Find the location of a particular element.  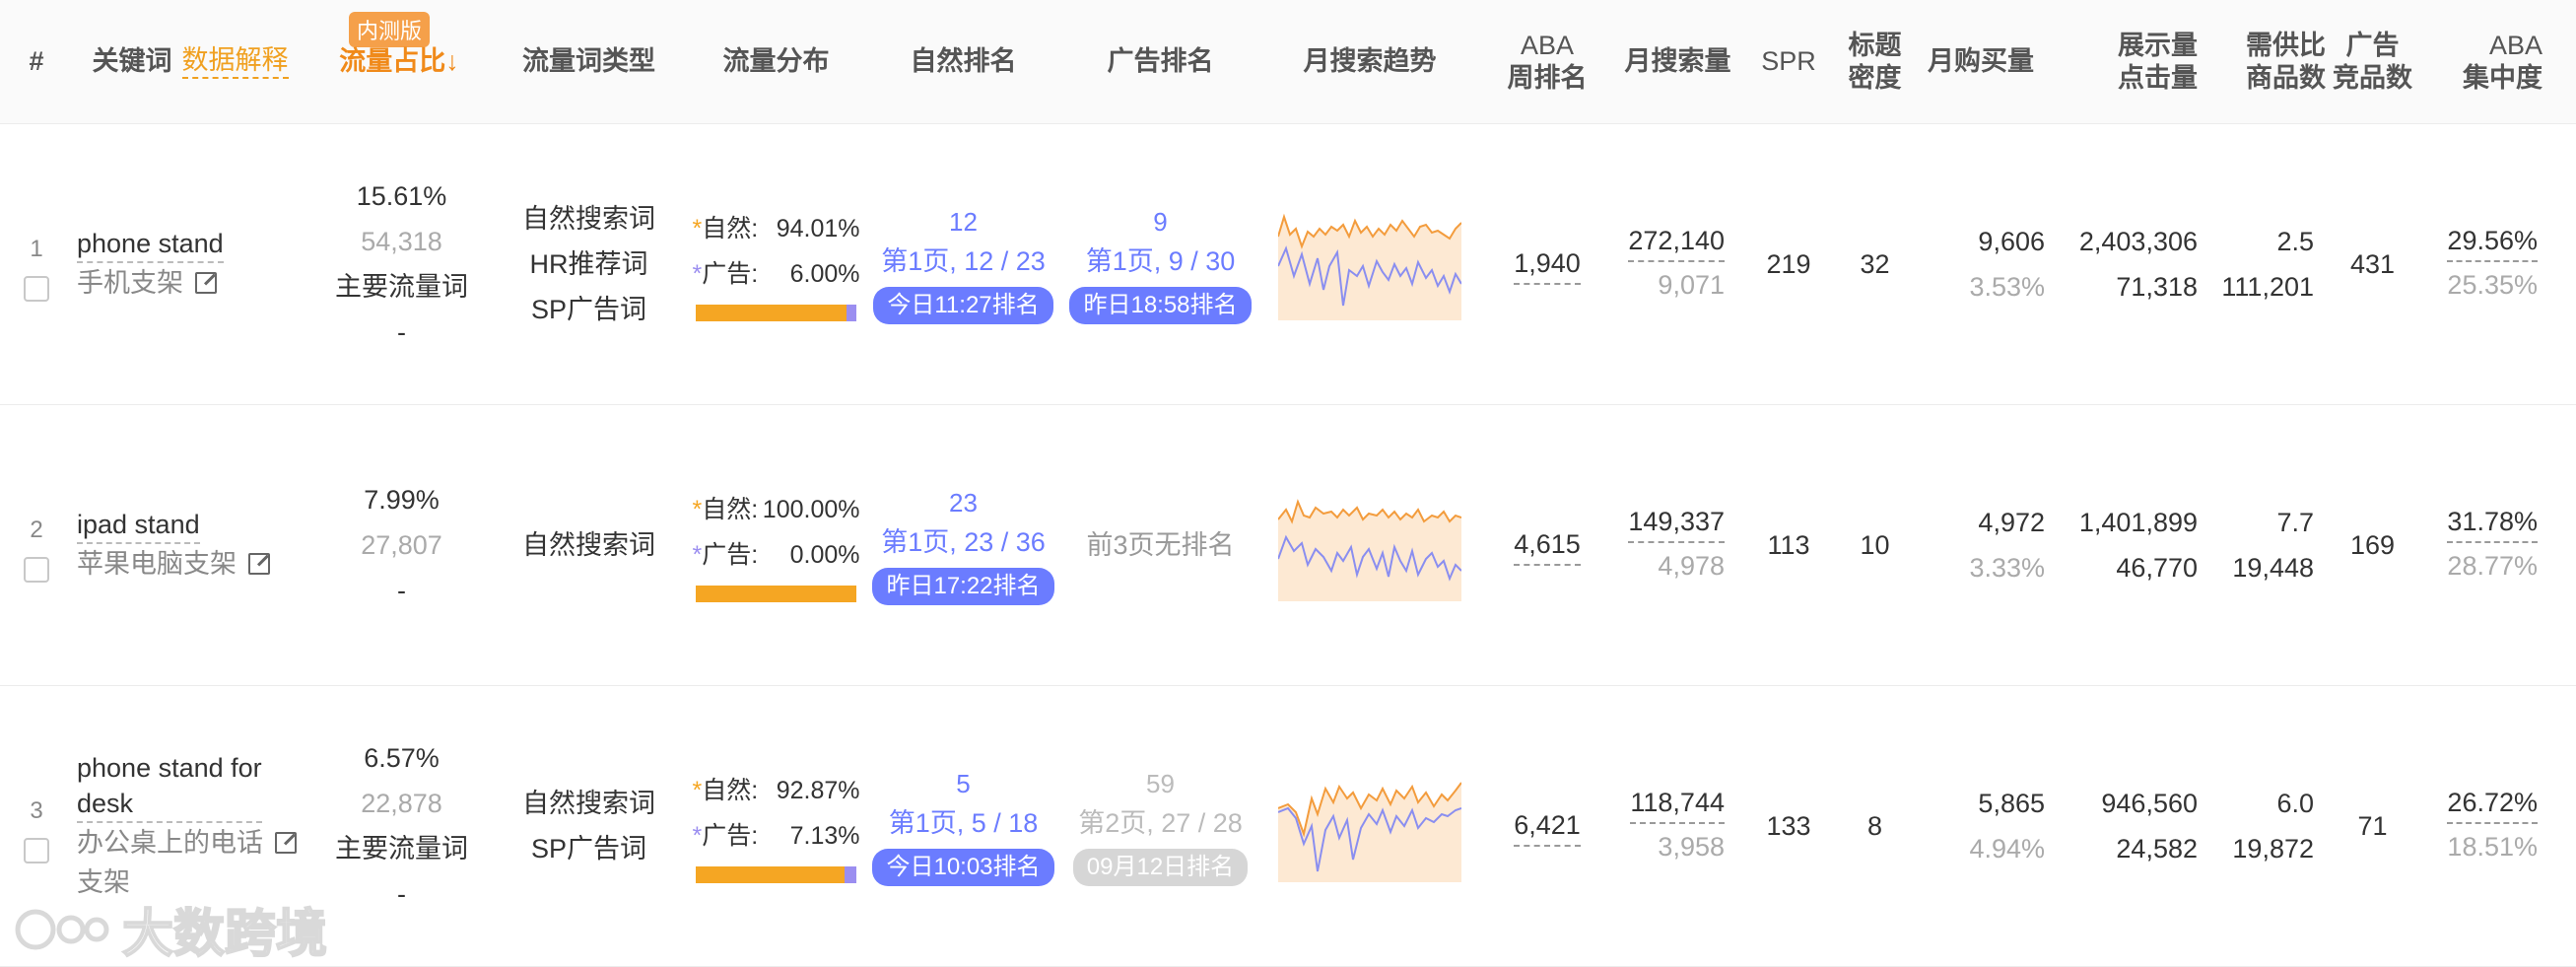

impressions-value: 2,403,306 is located at coordinates (2138, 241).